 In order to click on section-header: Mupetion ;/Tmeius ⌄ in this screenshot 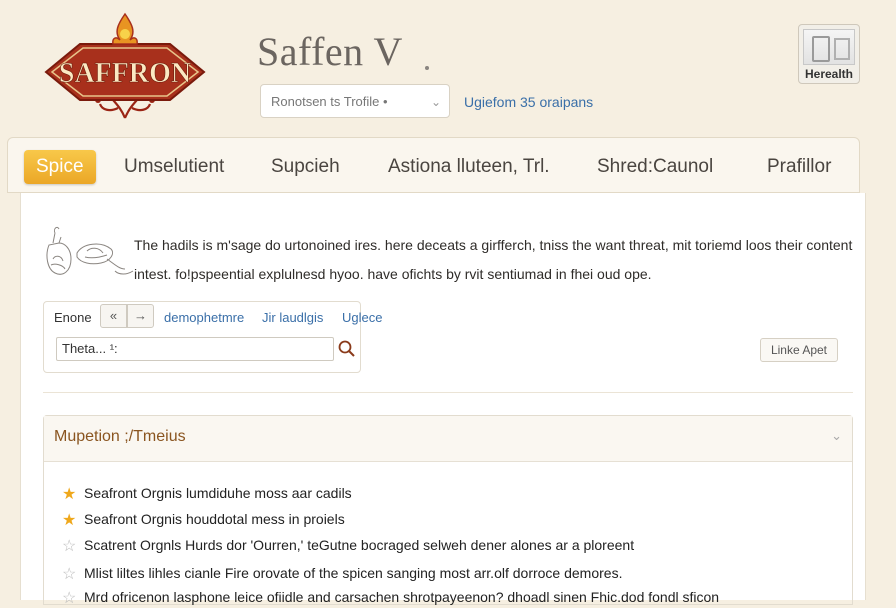, I will do `click(448, 439)`.